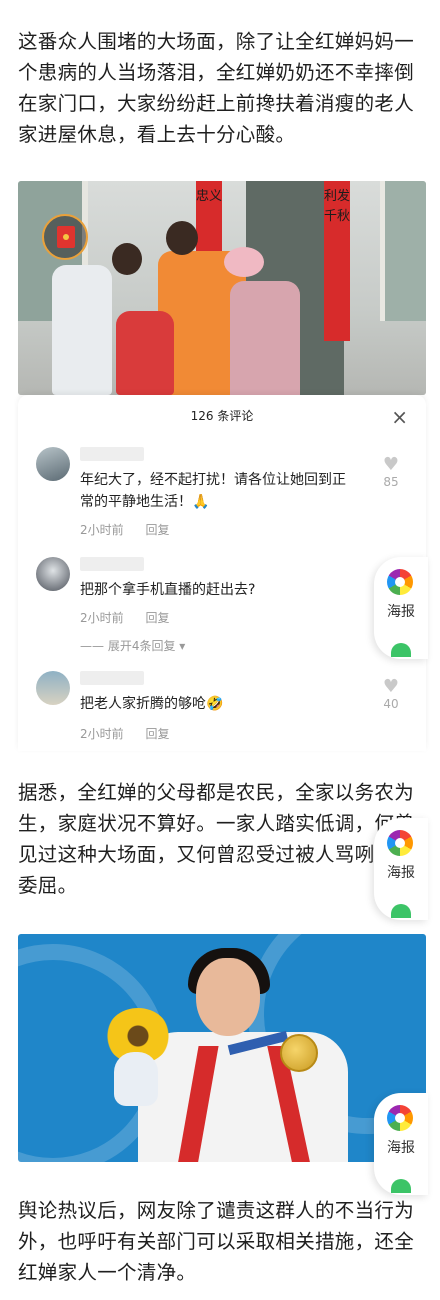 The image size is (440, 1300). Describe the element at coordinates (391, 704) in the screenshot. I see `like-count: 40` at that location.